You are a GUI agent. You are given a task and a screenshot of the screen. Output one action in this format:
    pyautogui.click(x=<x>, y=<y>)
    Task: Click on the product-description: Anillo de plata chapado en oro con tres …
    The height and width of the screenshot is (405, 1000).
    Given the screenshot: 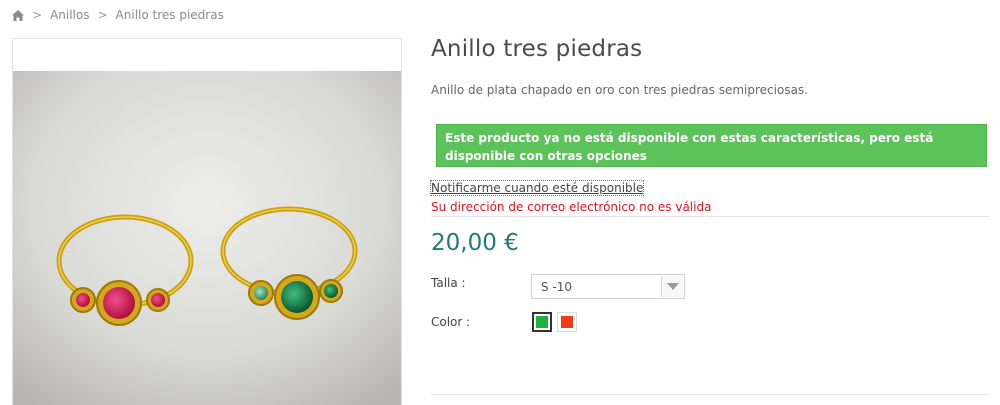 What is the action you would take?
    pyautogui.click(x=619, y=90)
    